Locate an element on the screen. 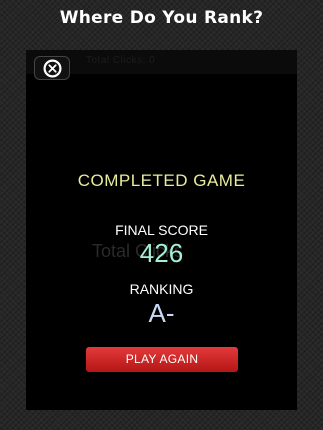 The image size is (323, 430). header-title: Where Do You Rank? is located at coordinates (161, 18).